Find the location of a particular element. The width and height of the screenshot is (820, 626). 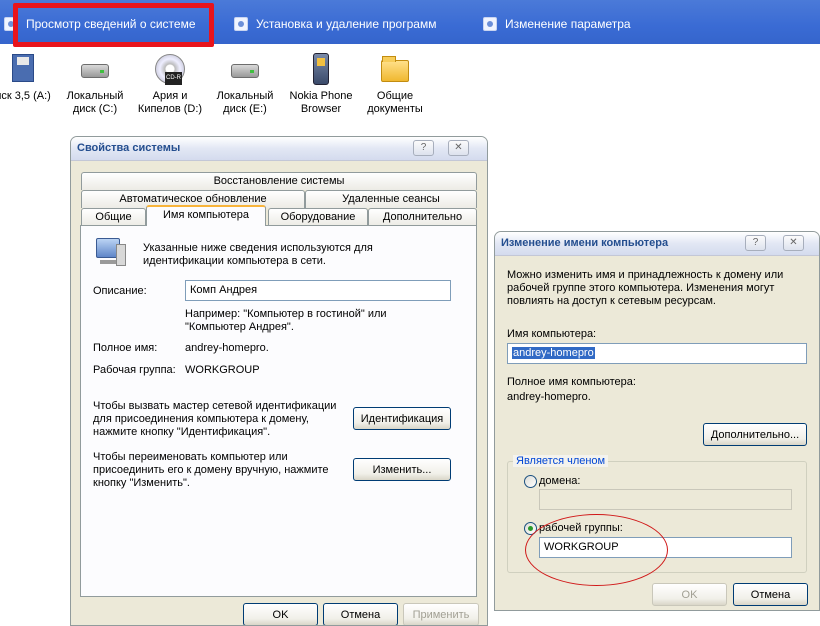

desktop-icon-drive-c: Локальный диск (C:) is located at coordinates (95, 84).